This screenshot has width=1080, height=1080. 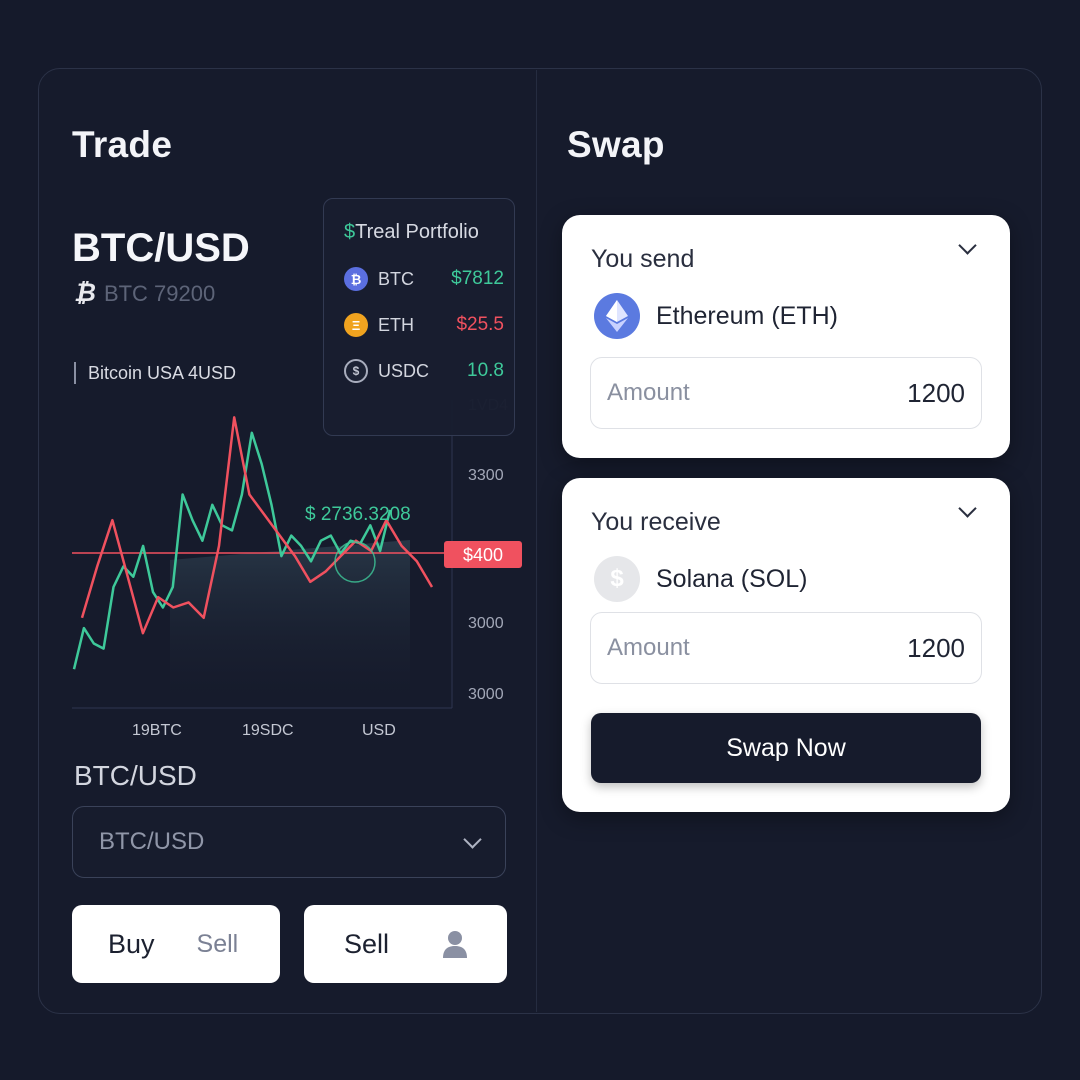 What do you see at coordinates (404, 370) in the screenshot?
I see `portfolio-symbol: USDC` at bounding box center [404, 370].